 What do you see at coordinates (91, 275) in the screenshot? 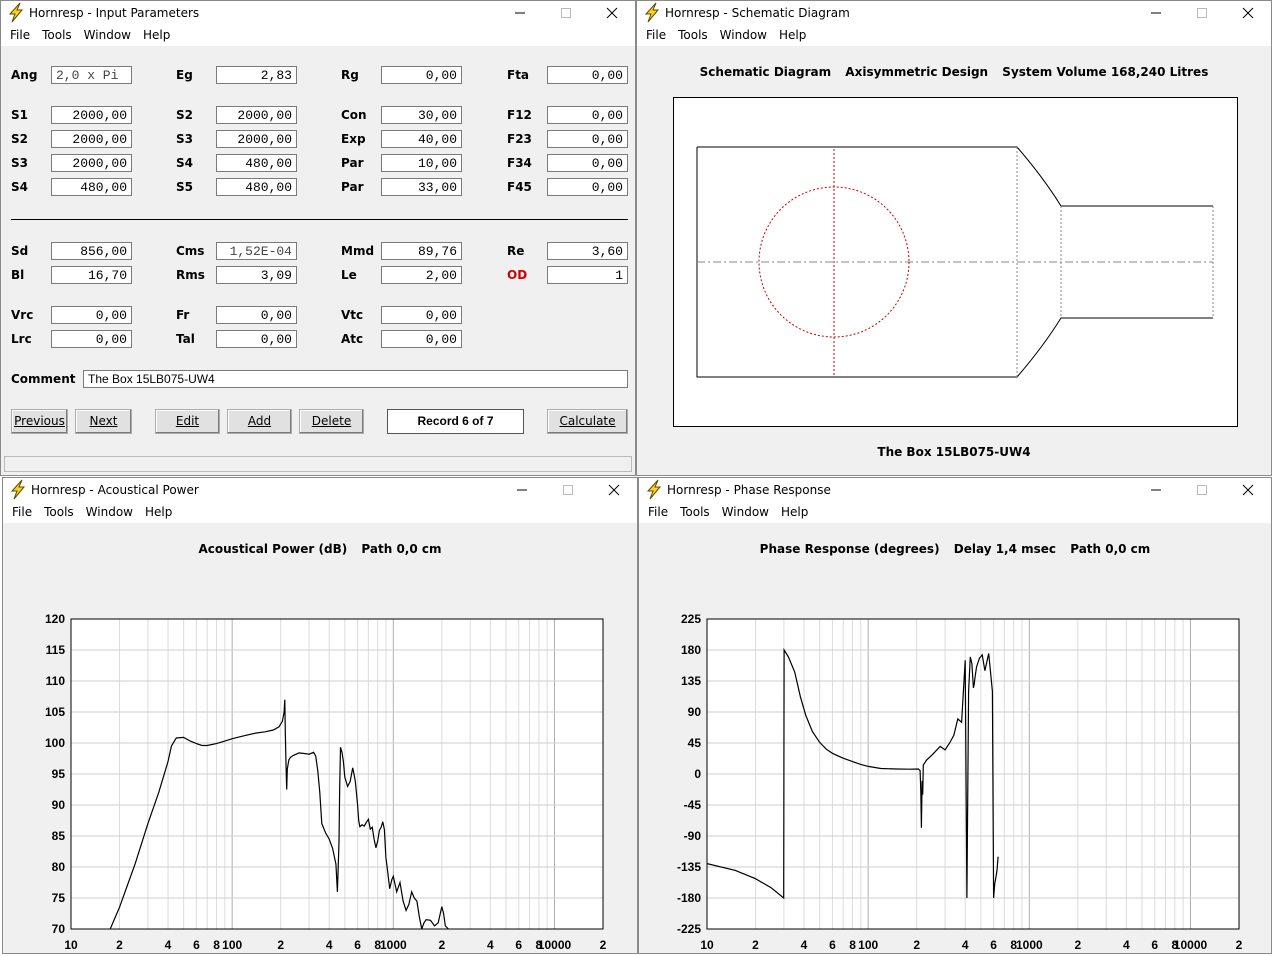
I see `param-input-bl: 16,70` at bounding box center [91, 275].